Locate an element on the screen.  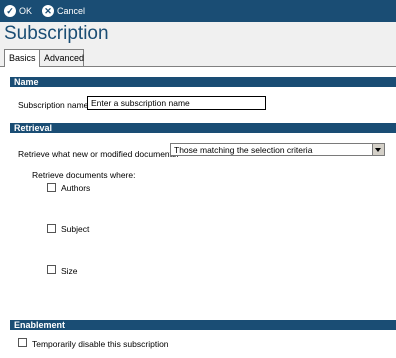
ok-button: ✓ OK is located at coordinates (18, 11).